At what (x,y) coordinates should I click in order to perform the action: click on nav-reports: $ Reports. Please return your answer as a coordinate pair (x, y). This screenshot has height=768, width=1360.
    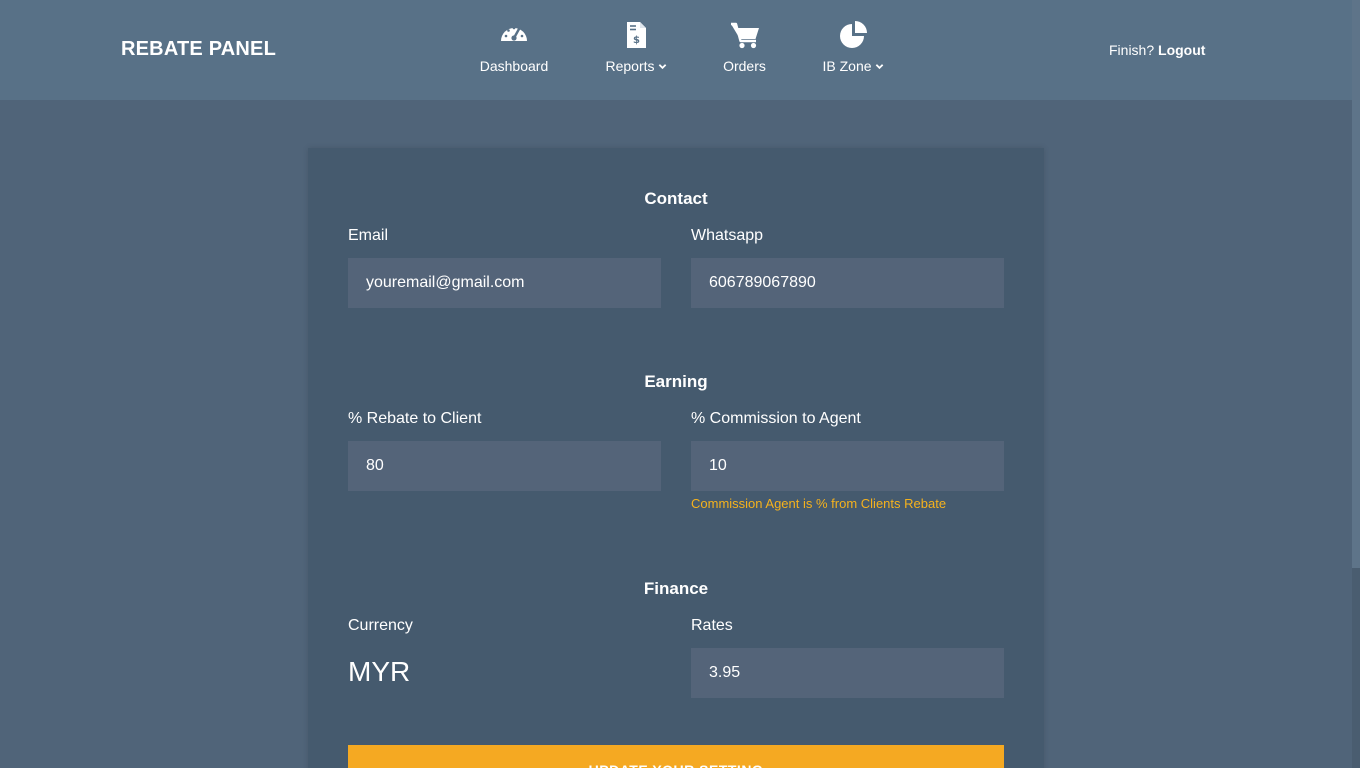
    Looking at the image, I should click on (636, 50).